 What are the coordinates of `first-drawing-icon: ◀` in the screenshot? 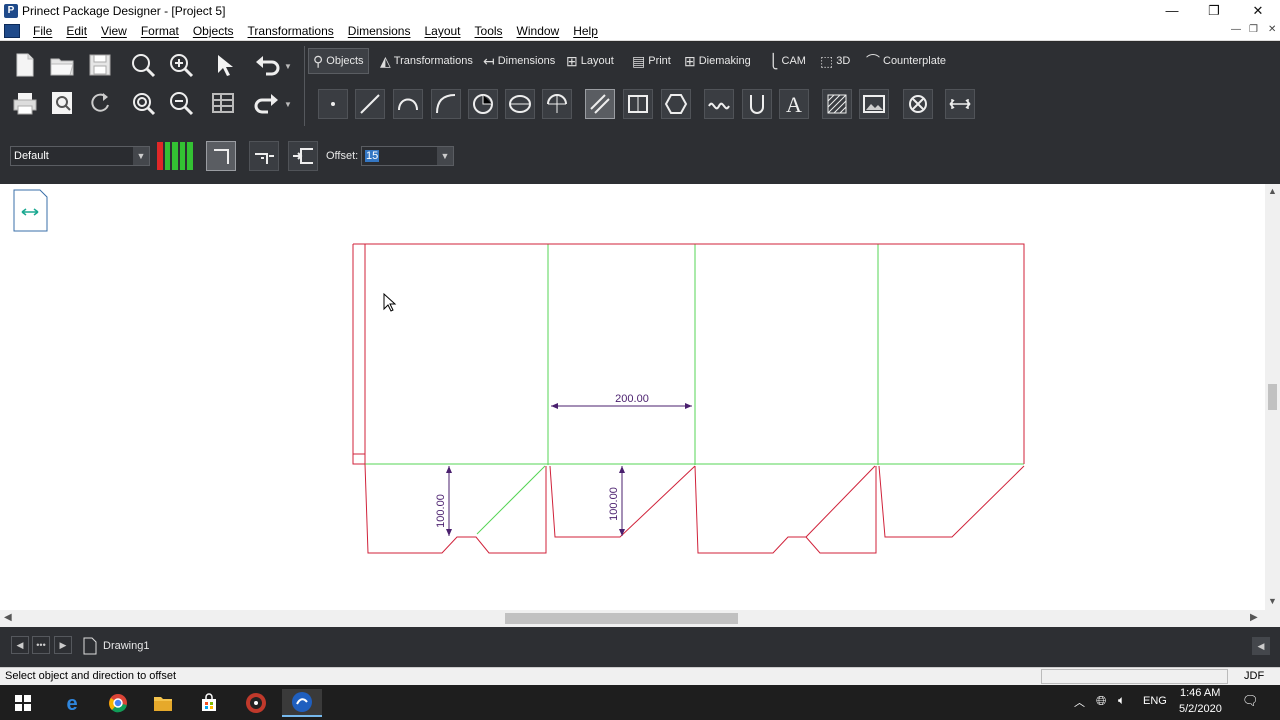 It's located at (20, 645).